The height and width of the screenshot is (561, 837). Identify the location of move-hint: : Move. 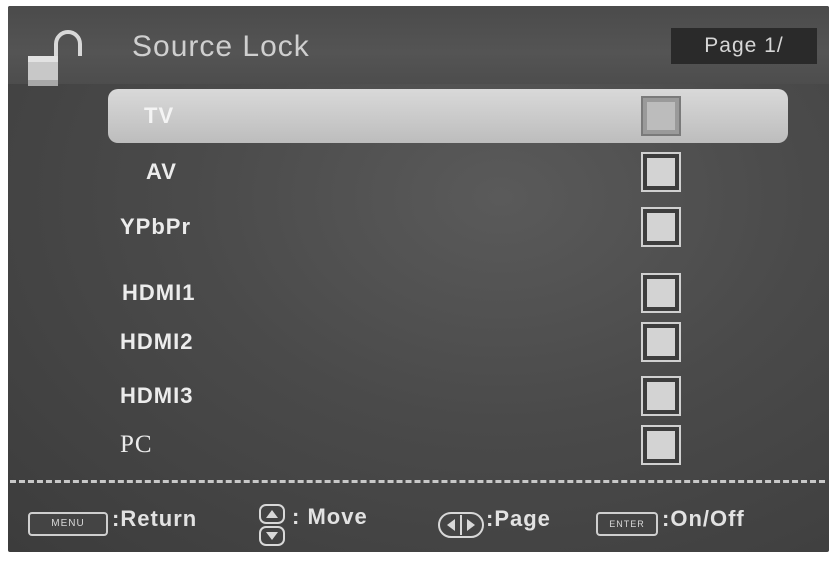
(330, 516).